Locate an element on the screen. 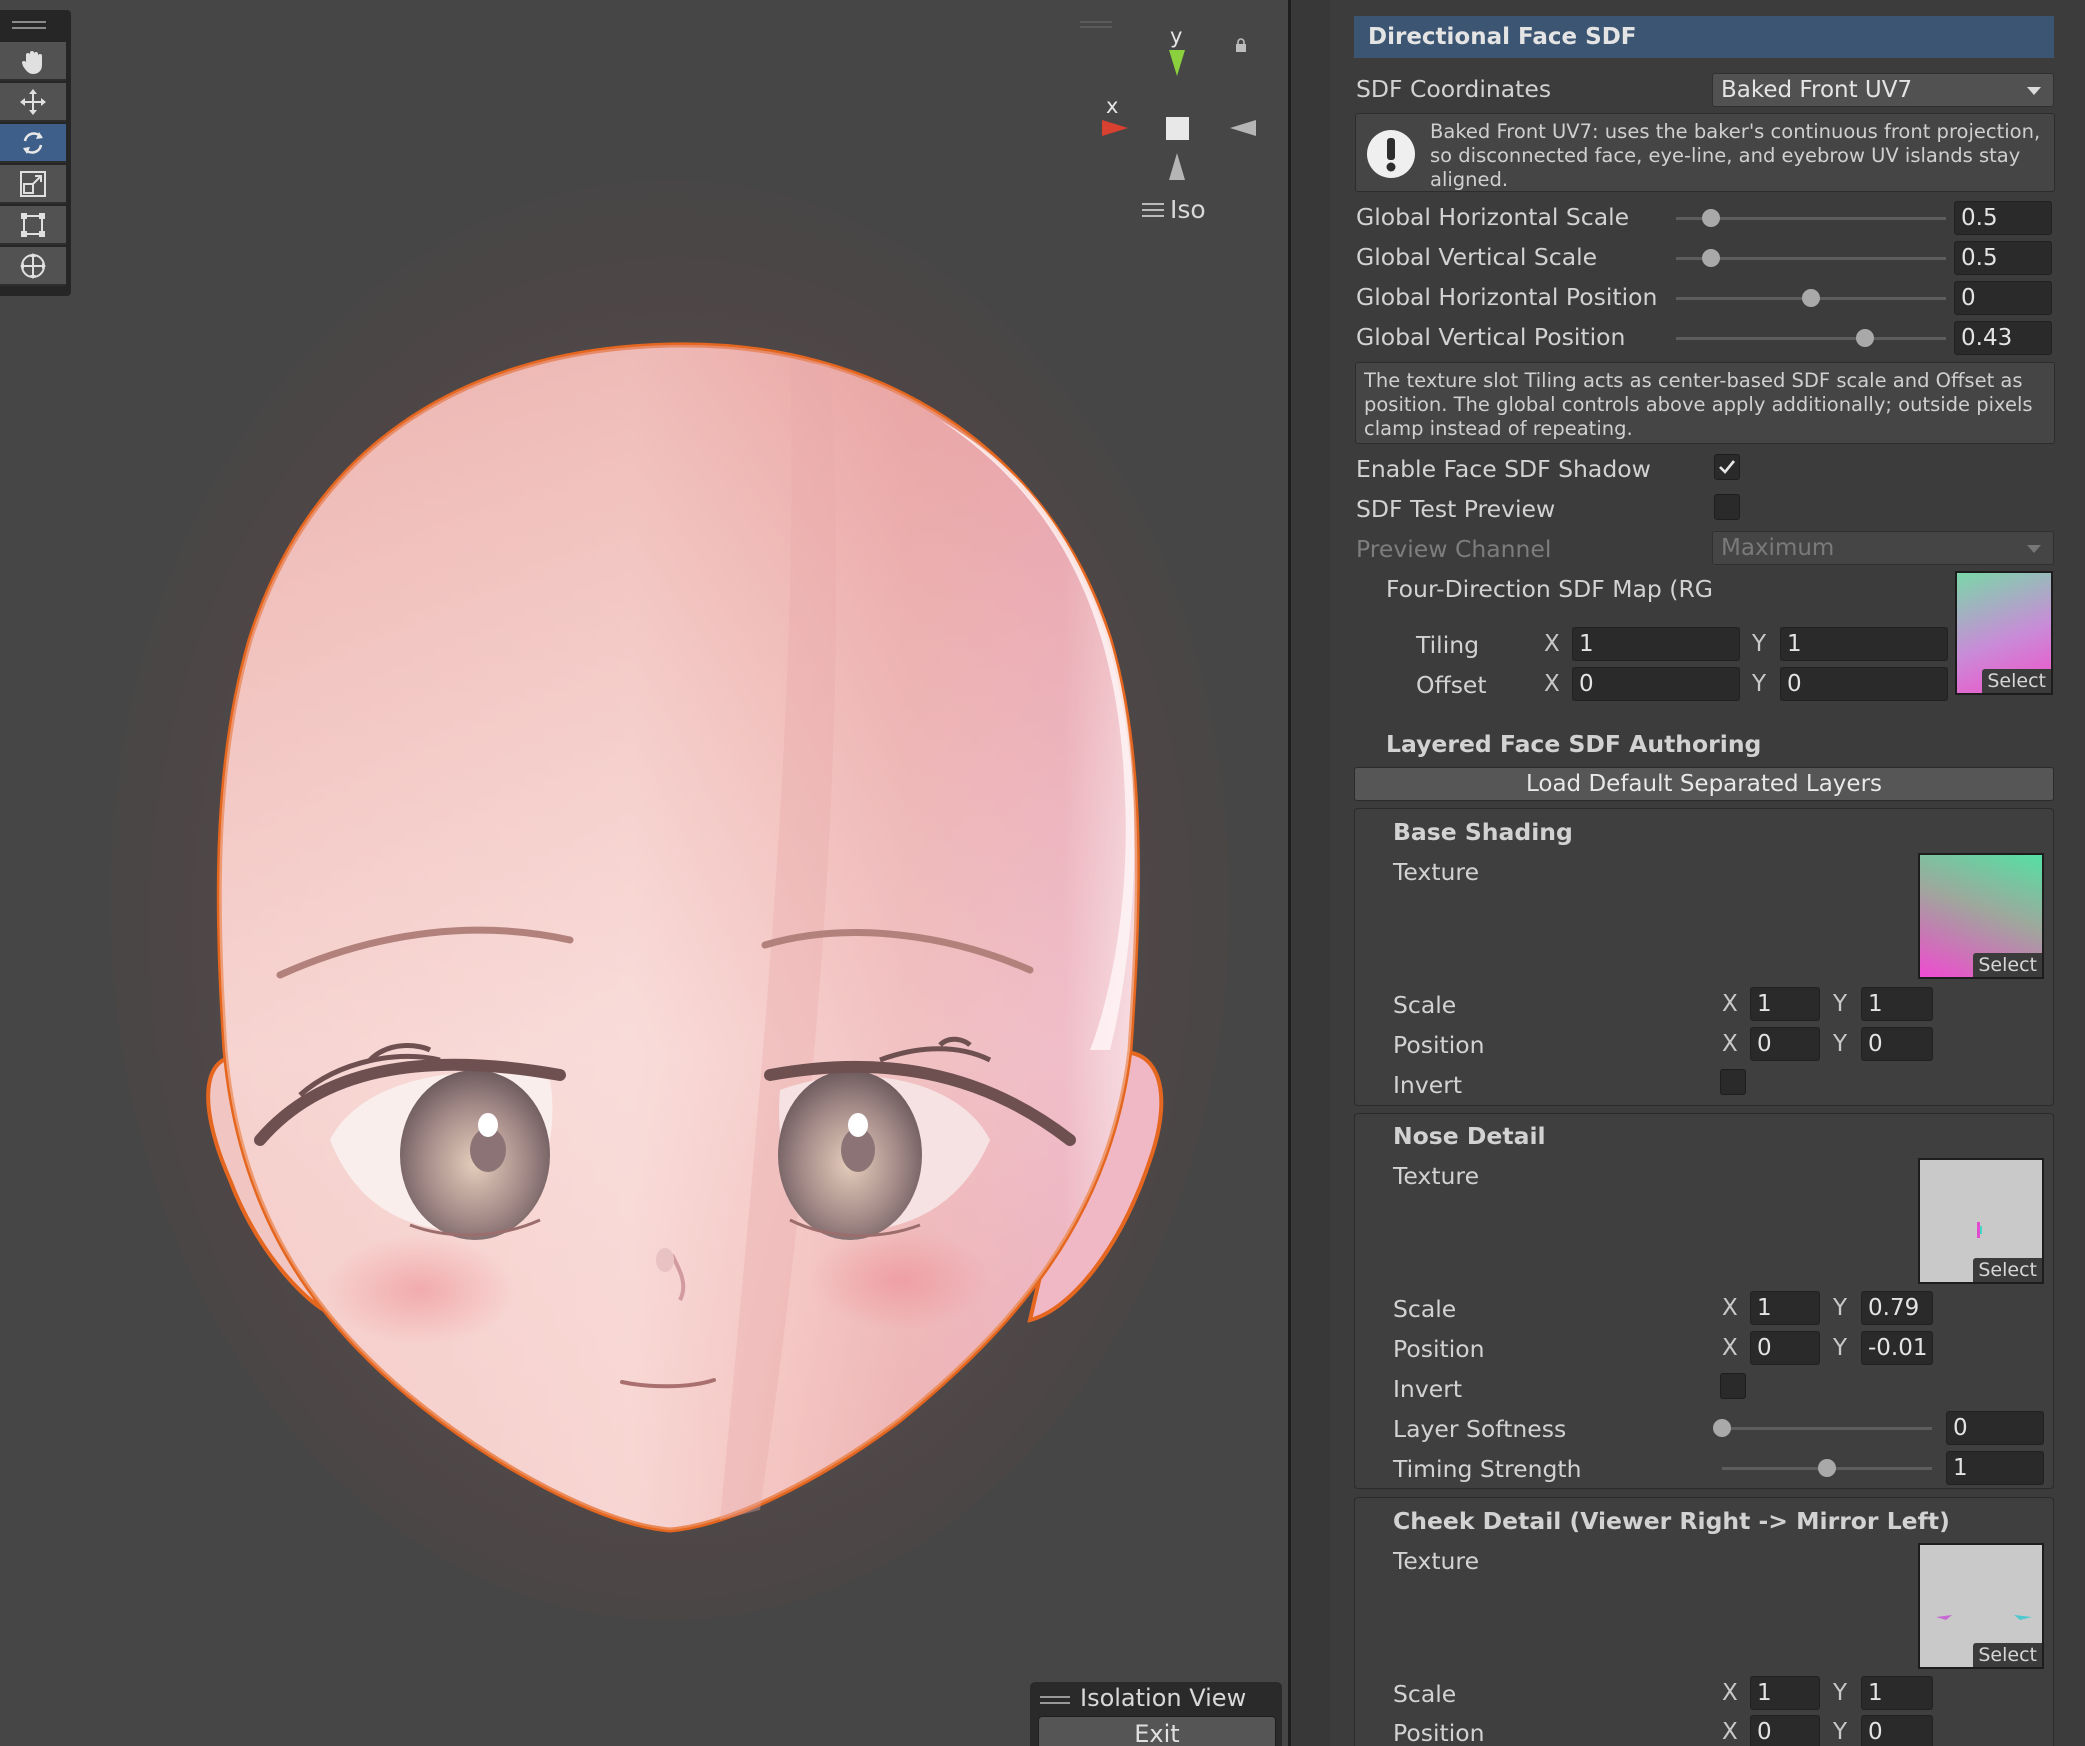 Image resolution: width=2085 pixels, height=1746 pixels. global-vertical-position-field: 0.43 is located at coordinates (2003, 338).